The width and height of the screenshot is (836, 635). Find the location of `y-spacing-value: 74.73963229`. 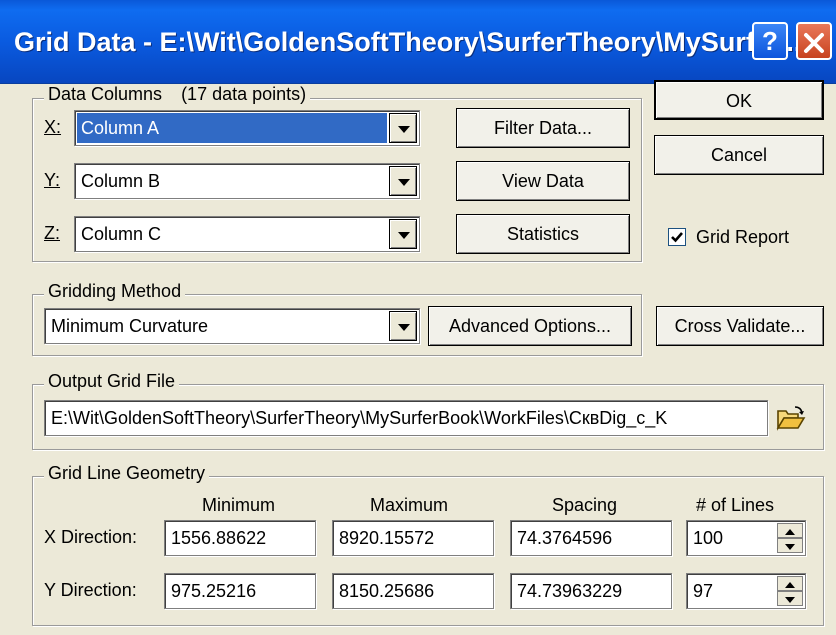

y-spacing-value: 74.73963229 is located at coordinates (570, 591).